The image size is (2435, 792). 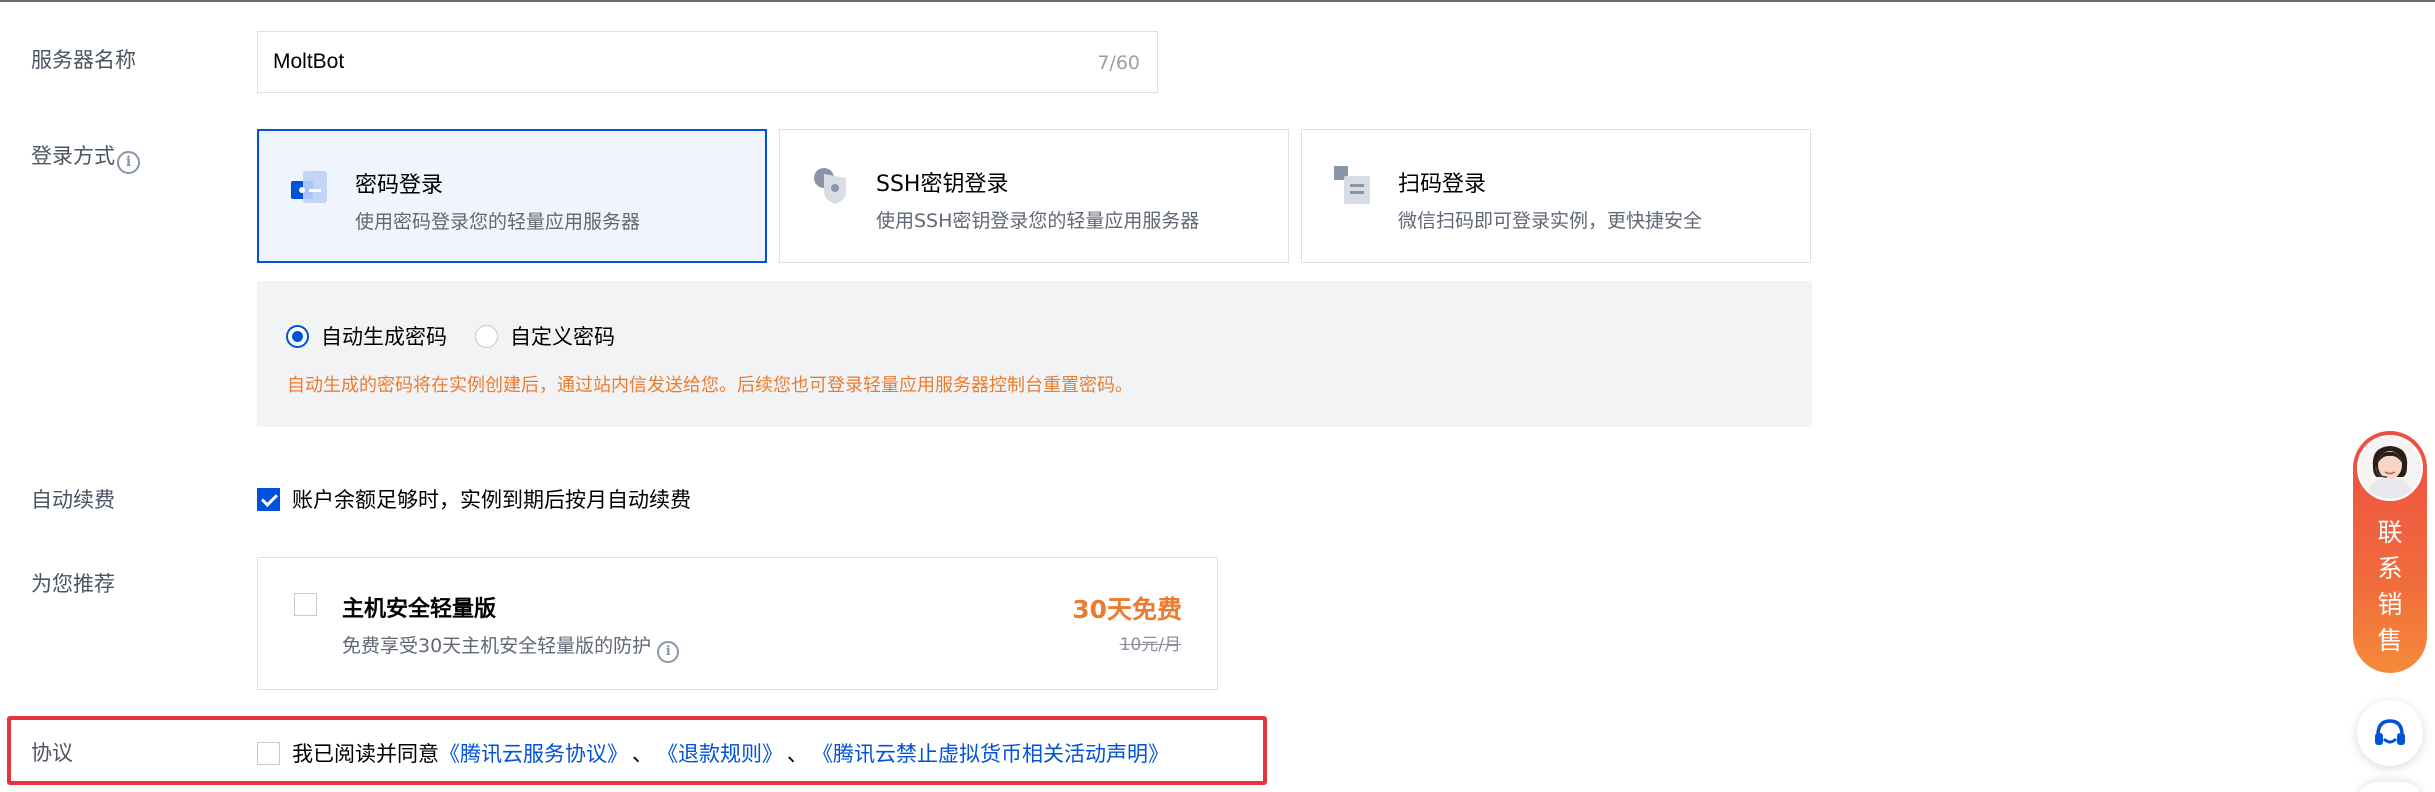 What do you see at coordinates (1150, 645) in the screenshot?
I see `recommend-original-price: 10元/月` at bounding box center [1150, 645].